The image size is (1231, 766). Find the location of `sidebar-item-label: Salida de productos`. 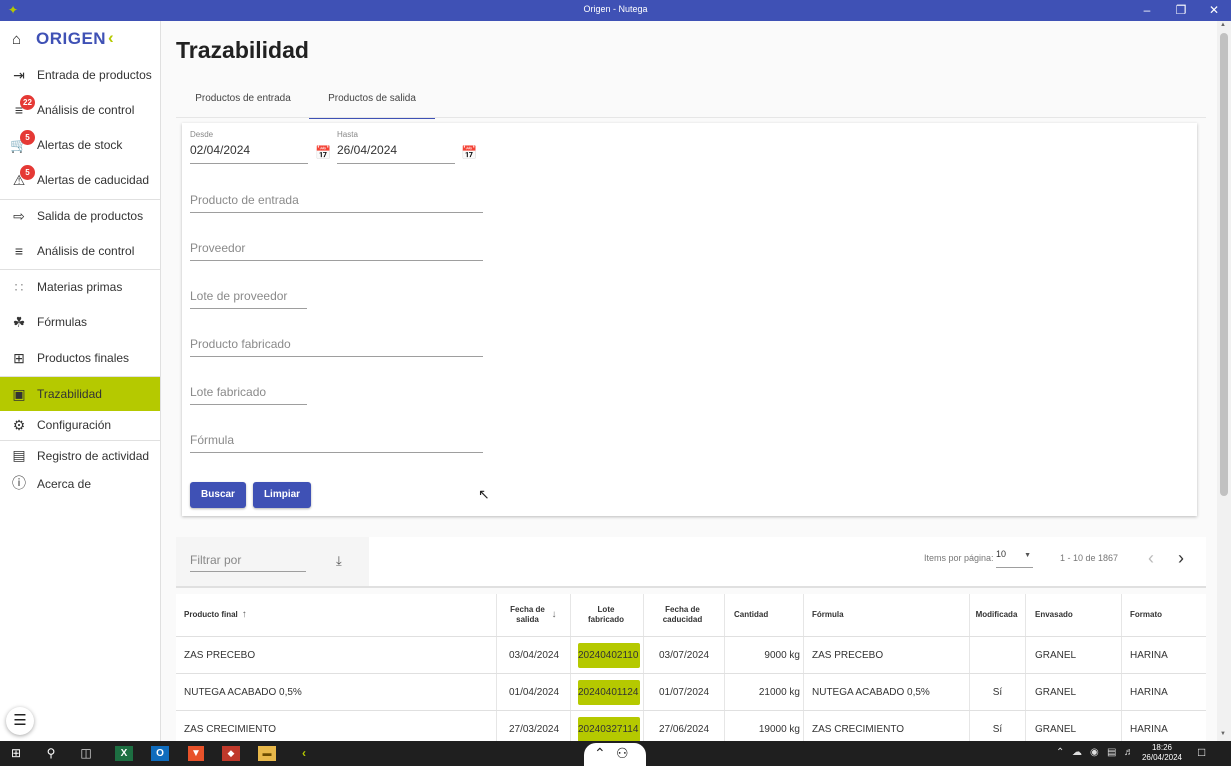

sidebar-item-label: Salida de productos is located at coordinates (90, 216).